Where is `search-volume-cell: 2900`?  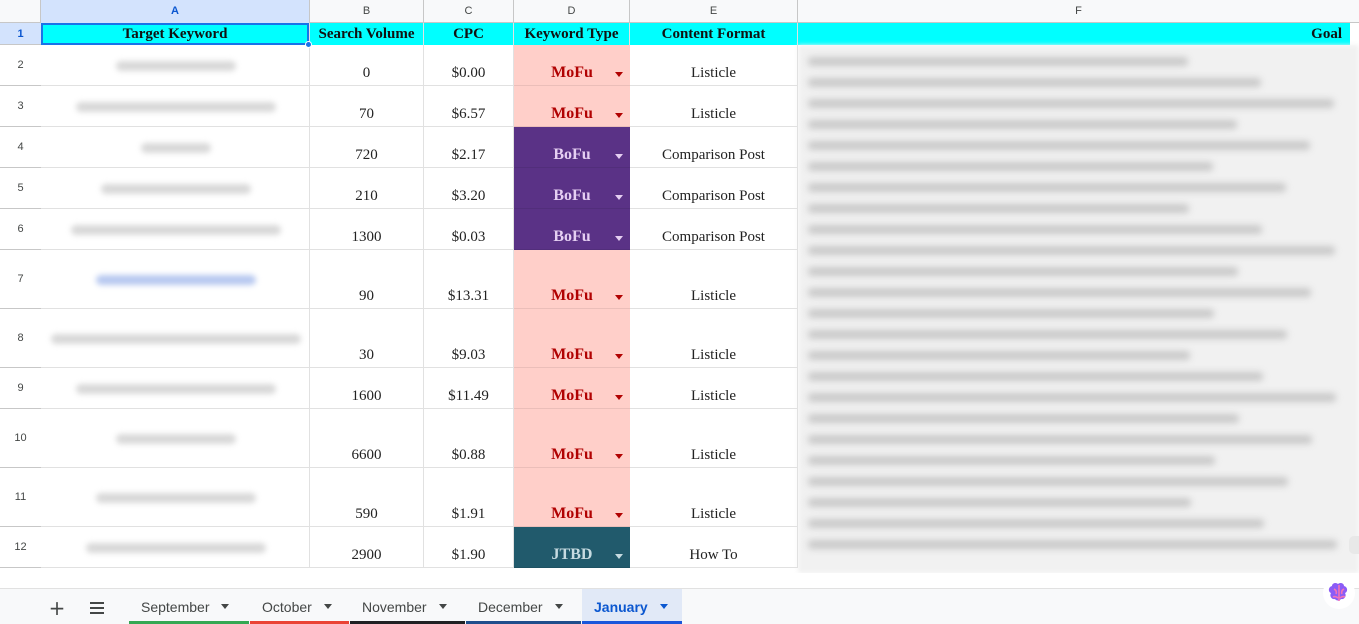
search-volume-cell: 2900 is located at coordinates (367, 547).